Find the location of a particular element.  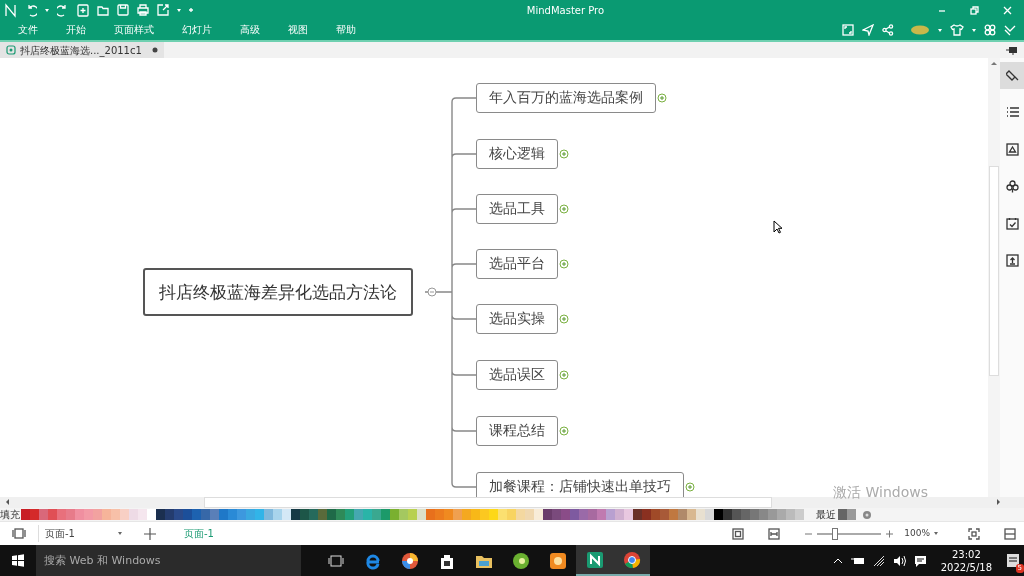

share-icon is located at coordinates (888, 30).